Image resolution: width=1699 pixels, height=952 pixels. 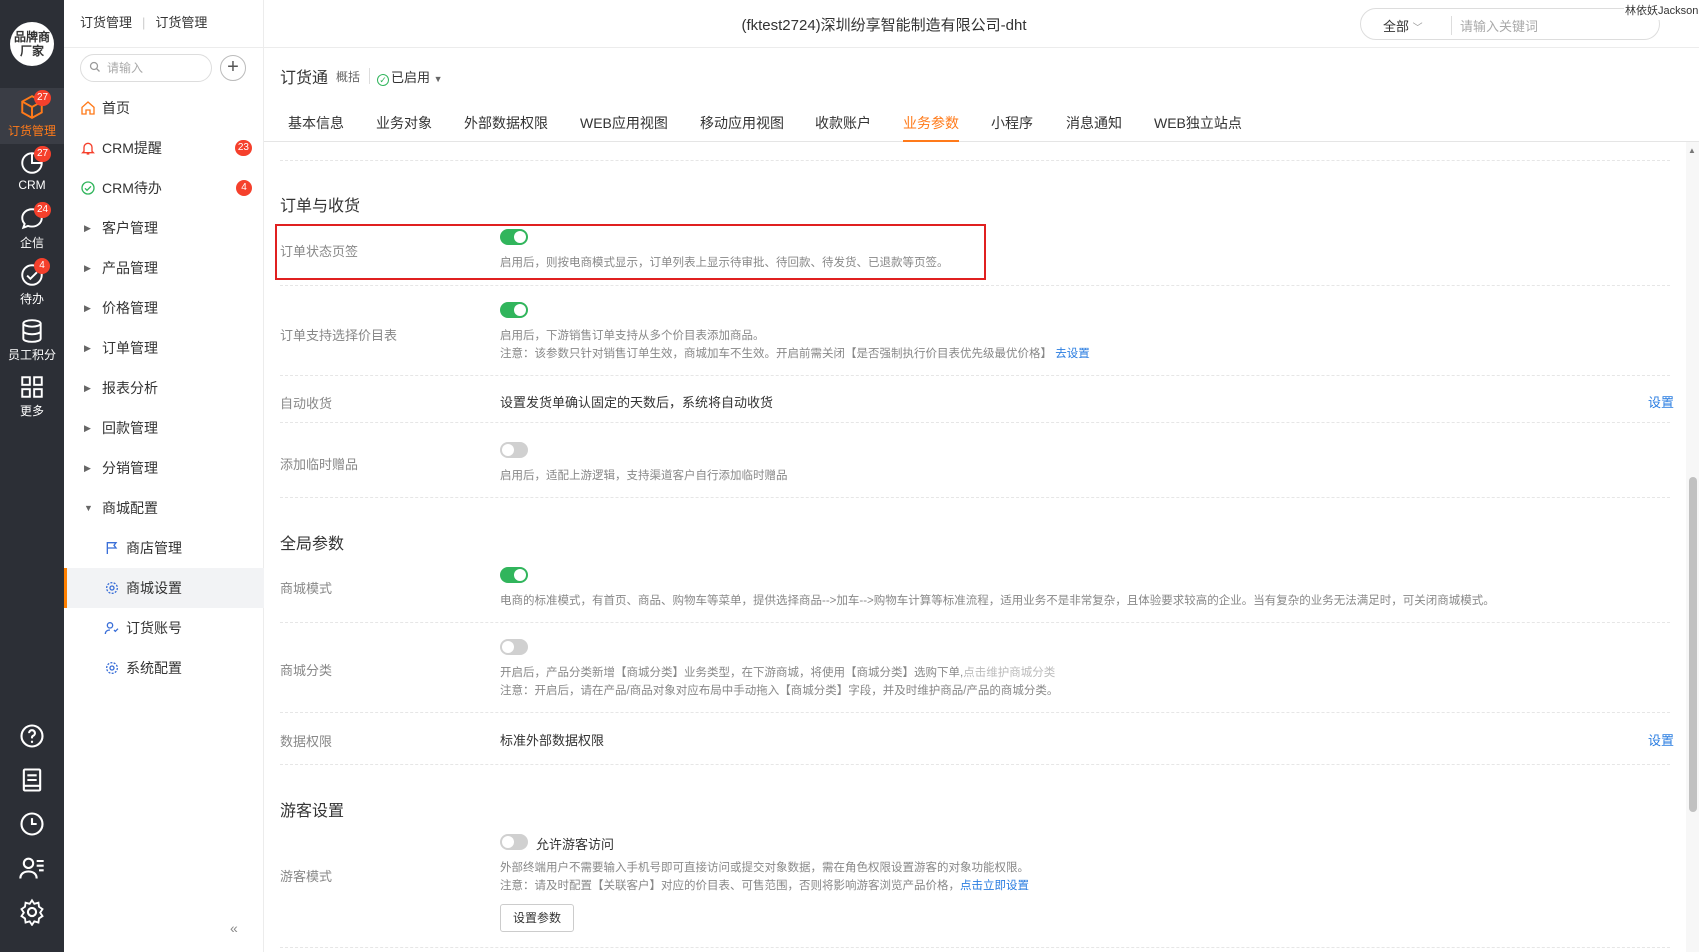 What do you see at coordinates (116, 108) in the screenshot?
I see `sidebar-item-label: 首页` at bounding box center [116, 108].